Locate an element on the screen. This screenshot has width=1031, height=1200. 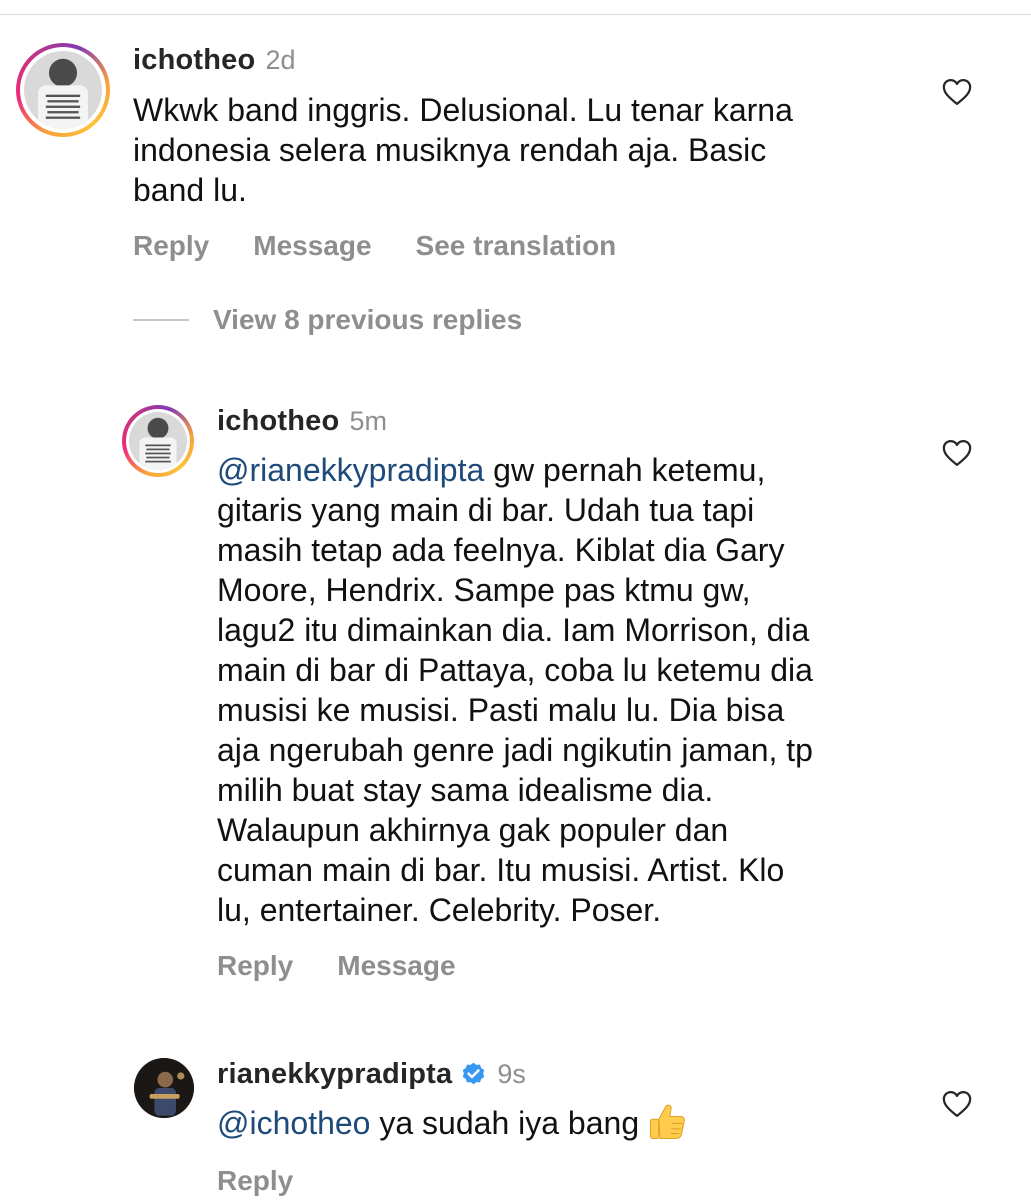
reply-actions: Reply Message is located at coordinates (358, 966).